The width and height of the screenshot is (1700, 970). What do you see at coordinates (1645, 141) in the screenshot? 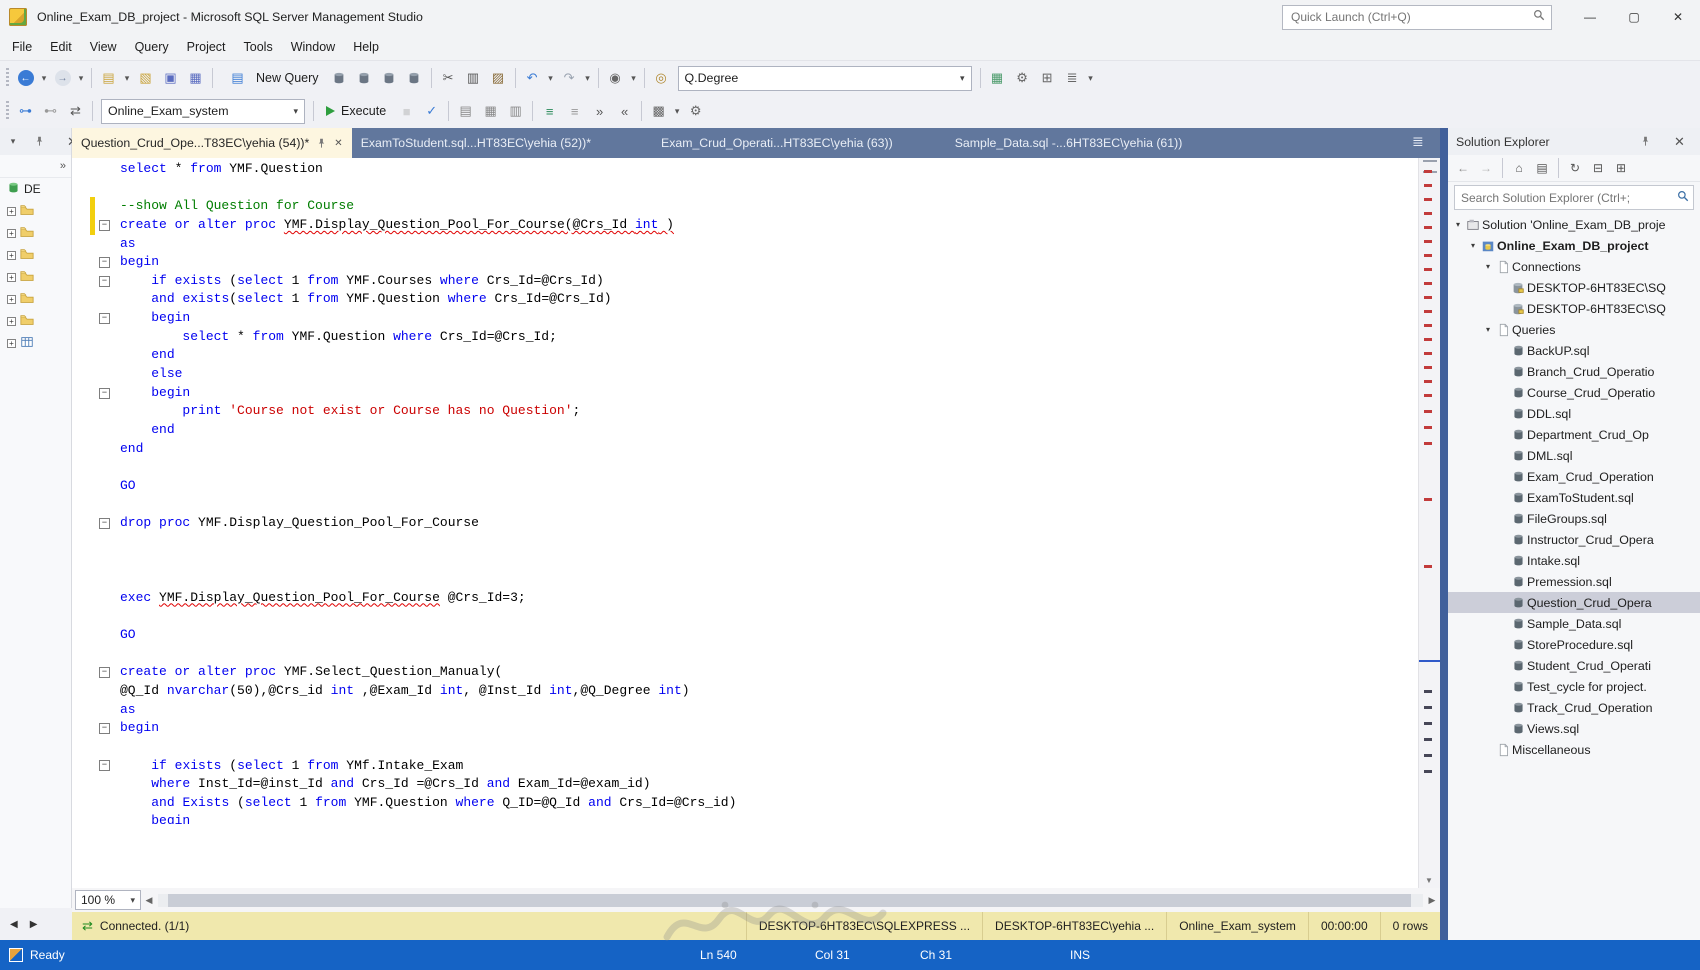
I see `pin-icon` at bounding box center [1645, 141].